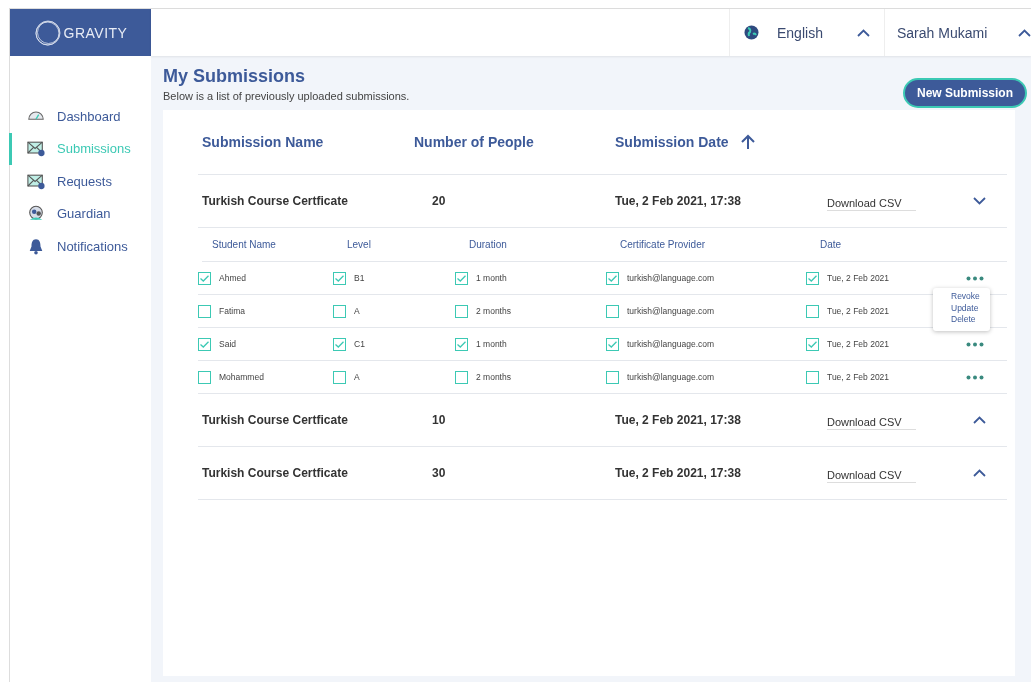  Describe the element at coordinates (672, 142) in the screenshot. I see `column-header: Submission Date` at that location.